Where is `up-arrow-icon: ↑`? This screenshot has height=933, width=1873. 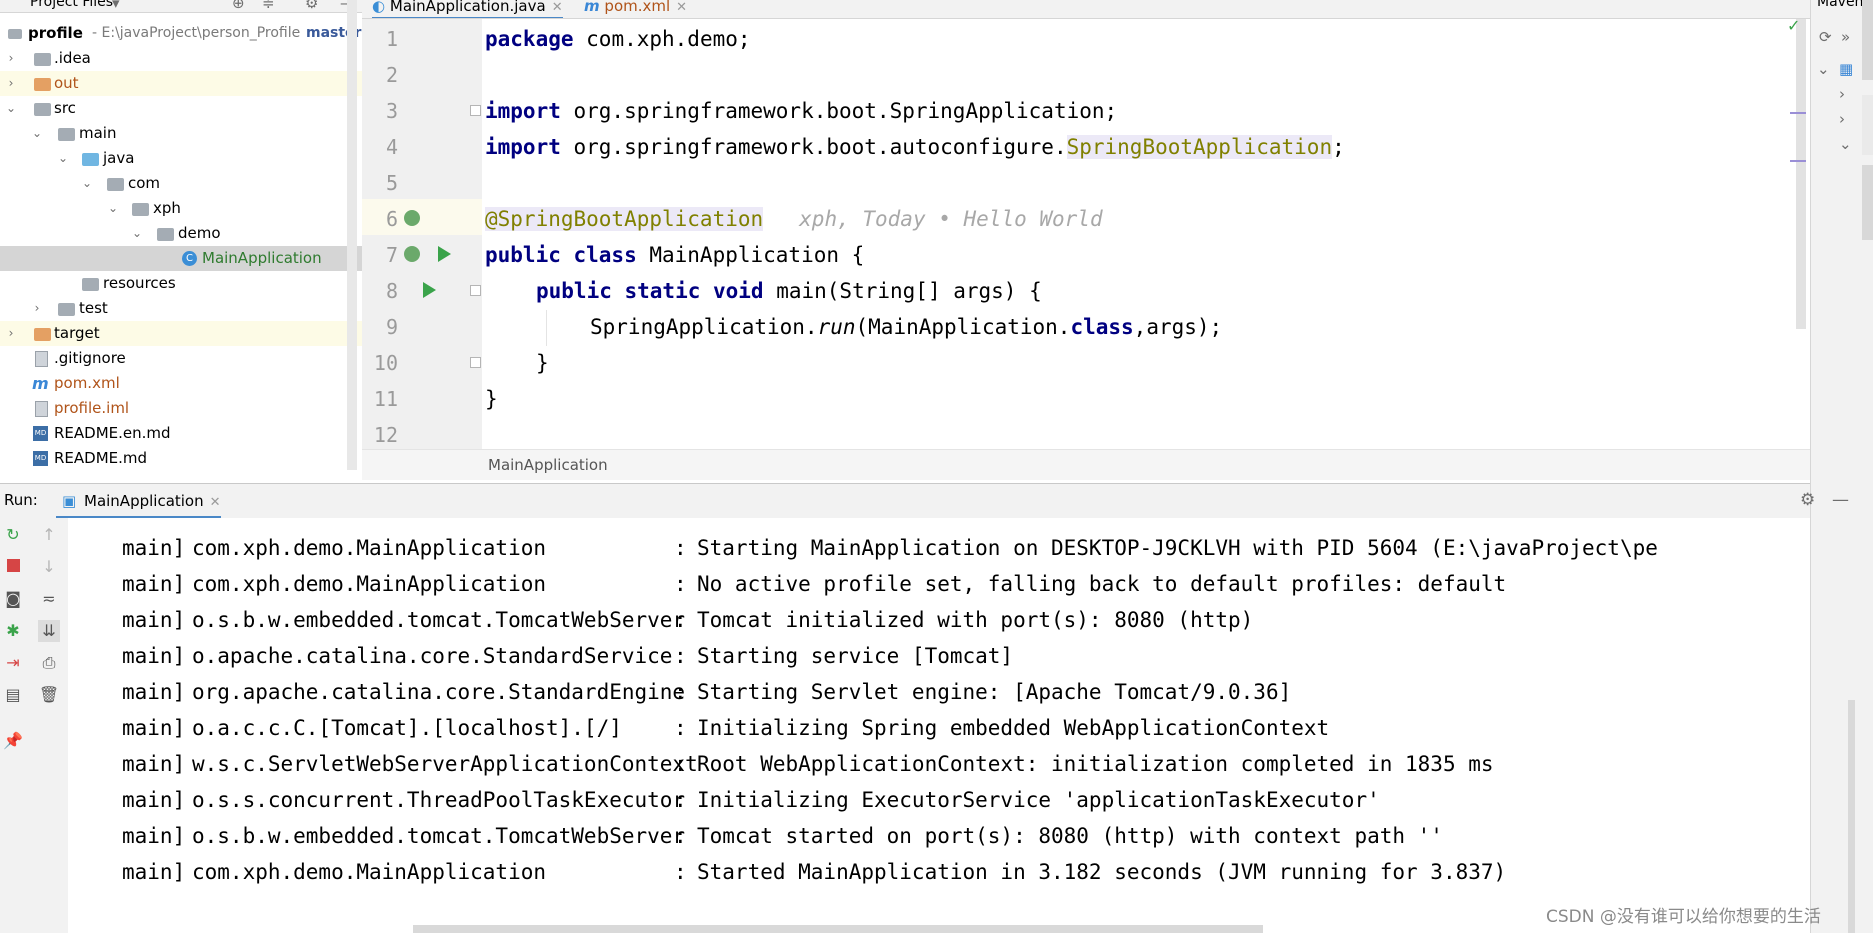
up-arrow-icon: ↑ is located at coordinates (49, 535).